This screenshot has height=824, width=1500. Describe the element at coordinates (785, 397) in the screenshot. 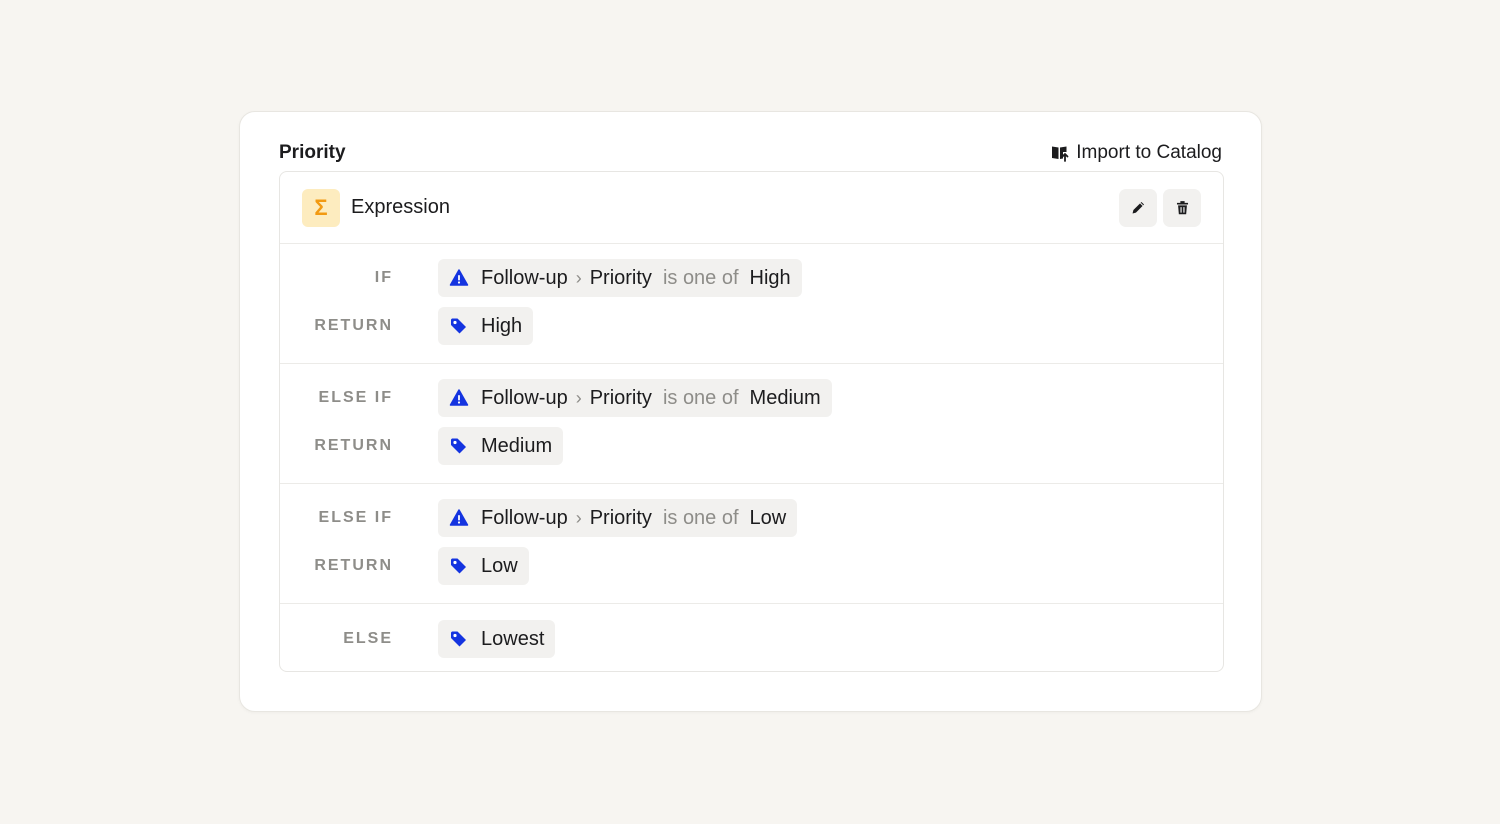

I see `condition-value: Medium` at that location.